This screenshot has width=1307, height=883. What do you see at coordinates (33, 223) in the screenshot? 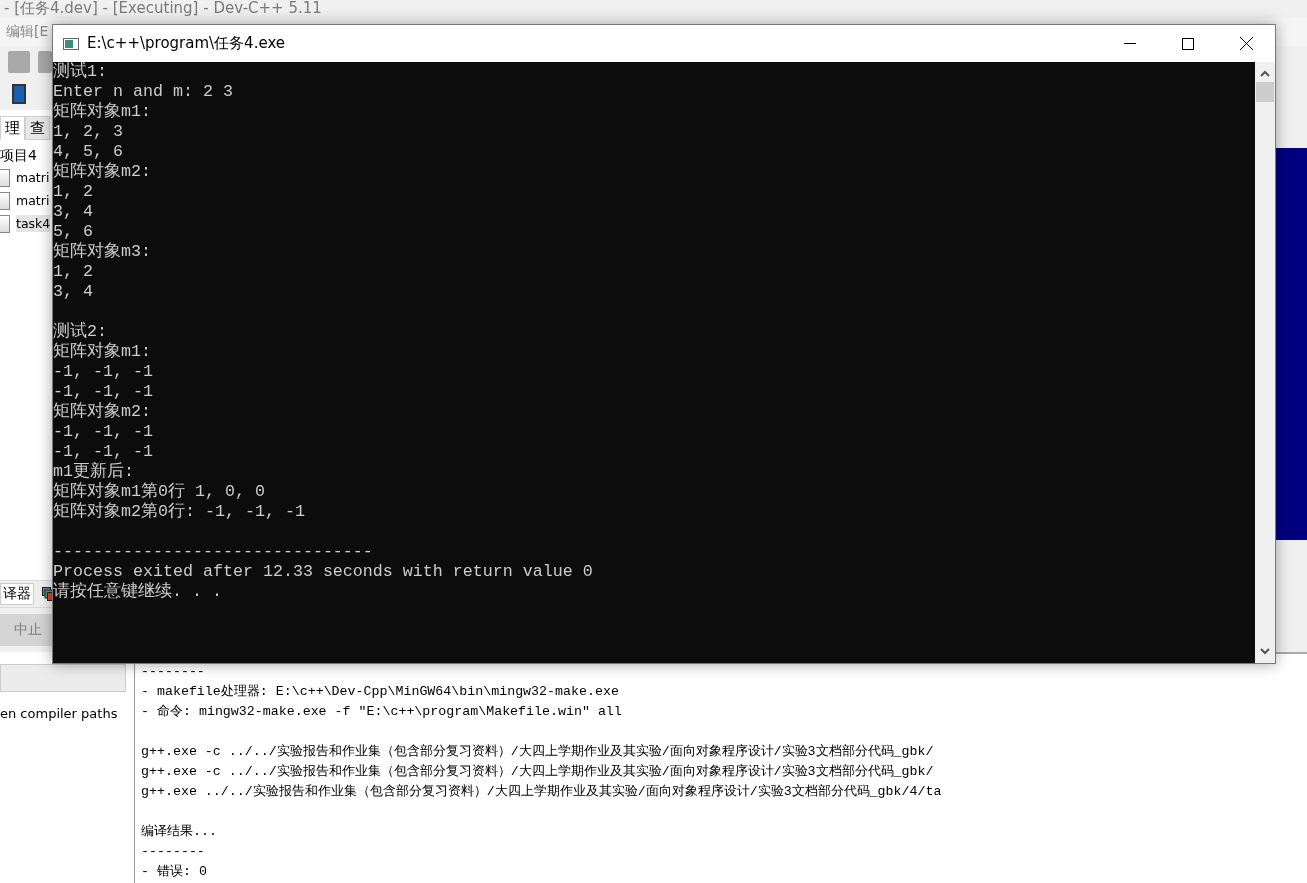
I see `tree-item: task4` at bounding box center [33, 223].